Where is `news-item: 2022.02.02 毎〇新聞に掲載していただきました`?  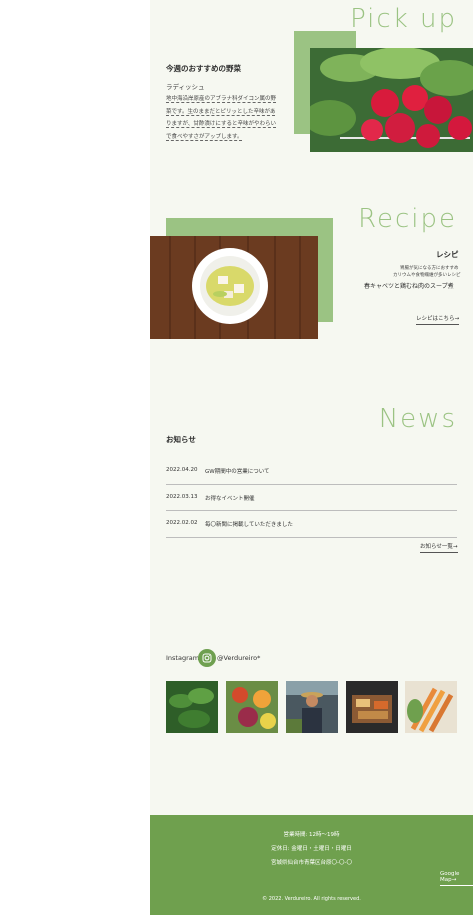 news-item: 2022.02.02 毎〇新聞に掲載していただきました is located at coordinates (311, 524).